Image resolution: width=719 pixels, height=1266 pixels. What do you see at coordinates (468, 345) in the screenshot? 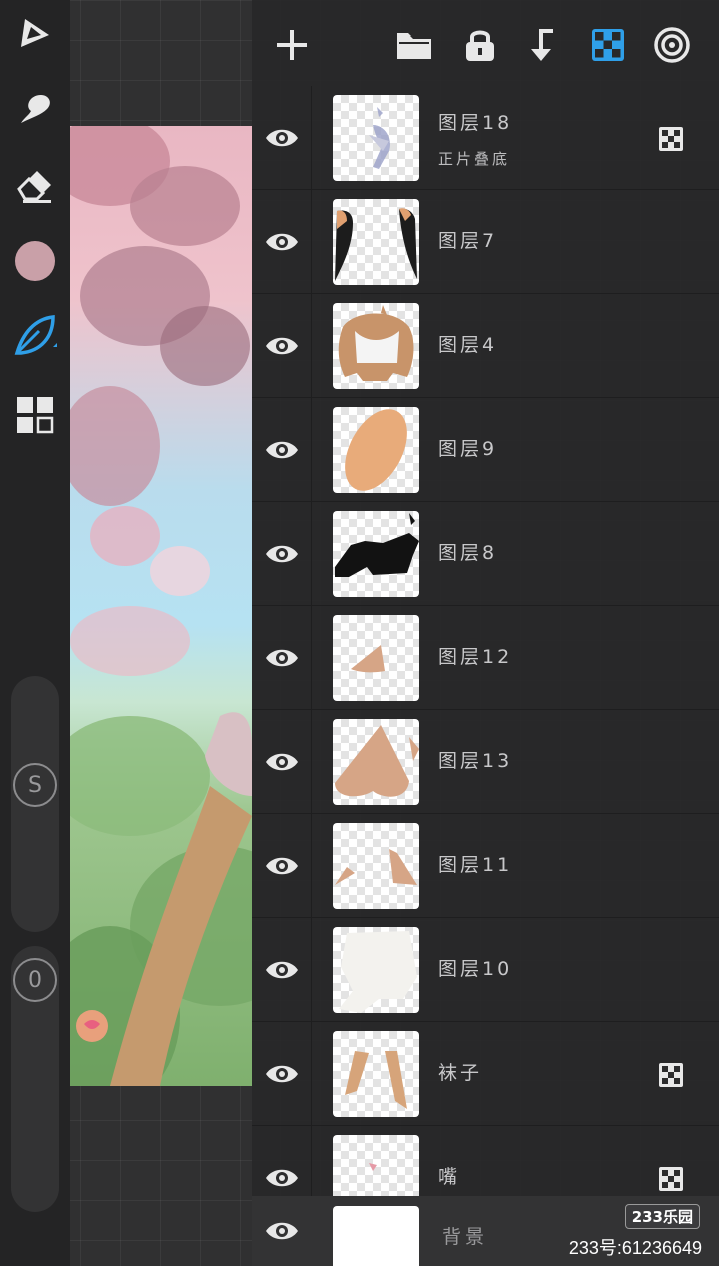
I see `layer-name: 图层4` at bounding box center [468, 345].